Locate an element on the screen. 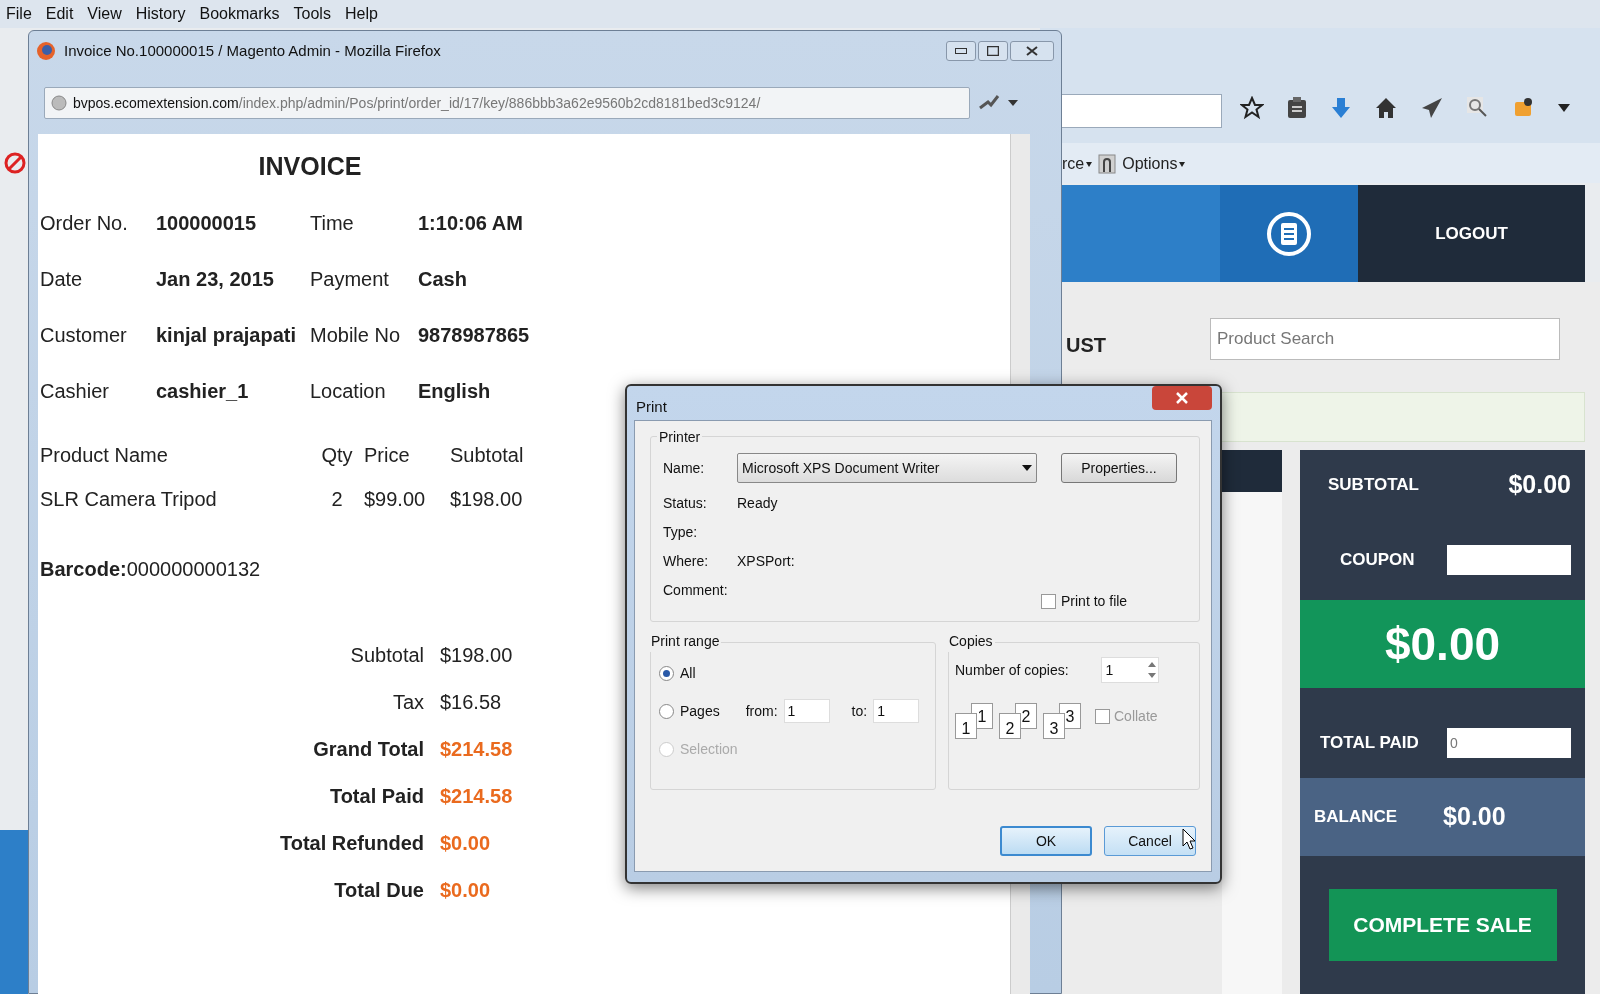 The width and height of the screenshot is (1600, 994). complete-sale-button: COMPLETE SALE is located at coordinates (1442, 925).